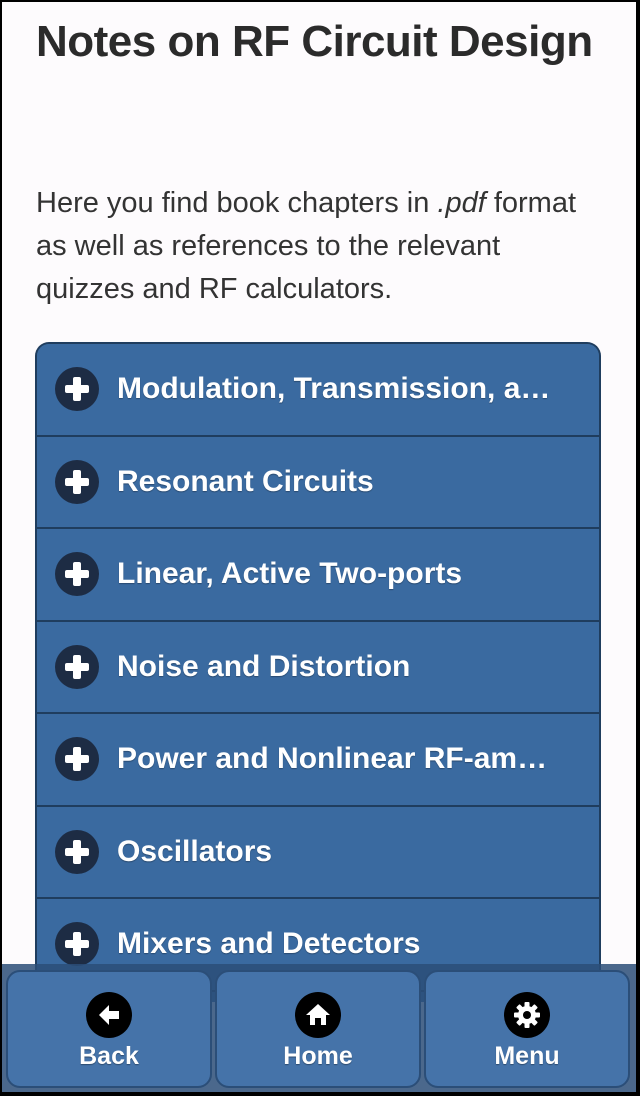 This screenshot has height=1096, width=640. Describe the element at coordinates (527, 1015) in the screenshot. I see `gear-icon` at that location.